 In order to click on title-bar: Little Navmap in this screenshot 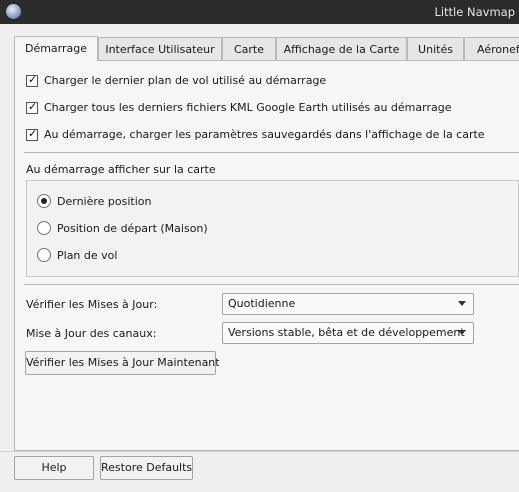, I will do `click(259, 12)`.